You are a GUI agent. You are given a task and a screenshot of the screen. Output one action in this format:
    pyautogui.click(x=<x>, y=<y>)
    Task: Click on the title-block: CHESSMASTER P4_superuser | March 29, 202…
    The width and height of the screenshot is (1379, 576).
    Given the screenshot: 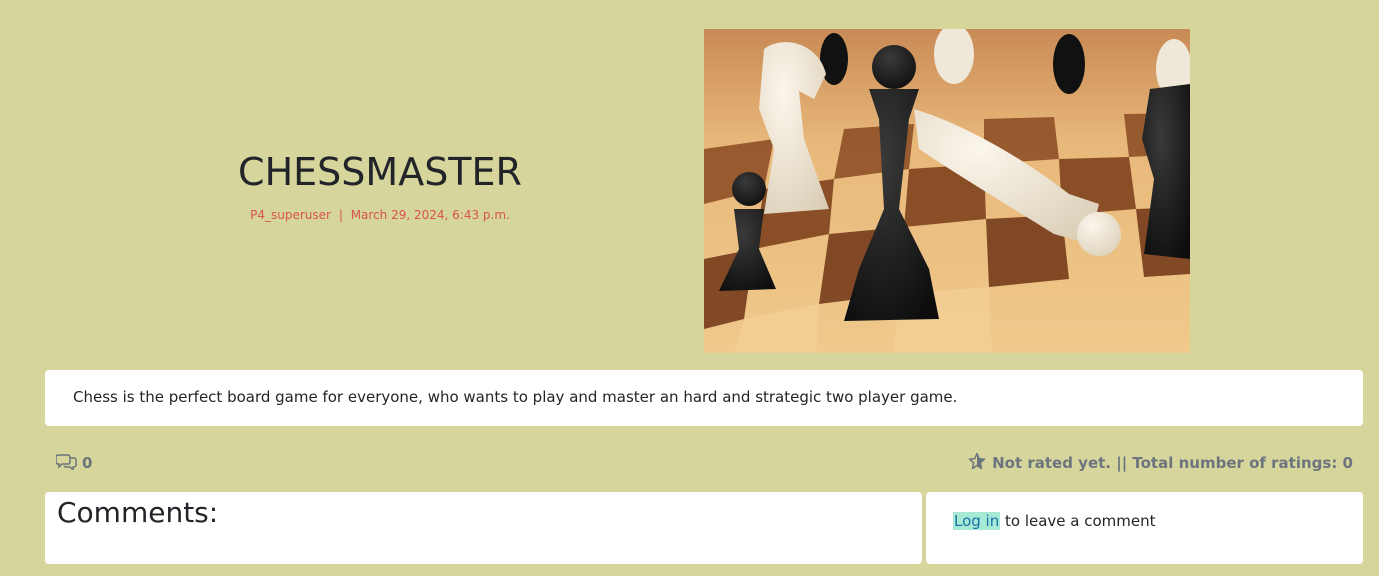 What is the action you would take?
    pyautogui.click(x=380, y=186)
    